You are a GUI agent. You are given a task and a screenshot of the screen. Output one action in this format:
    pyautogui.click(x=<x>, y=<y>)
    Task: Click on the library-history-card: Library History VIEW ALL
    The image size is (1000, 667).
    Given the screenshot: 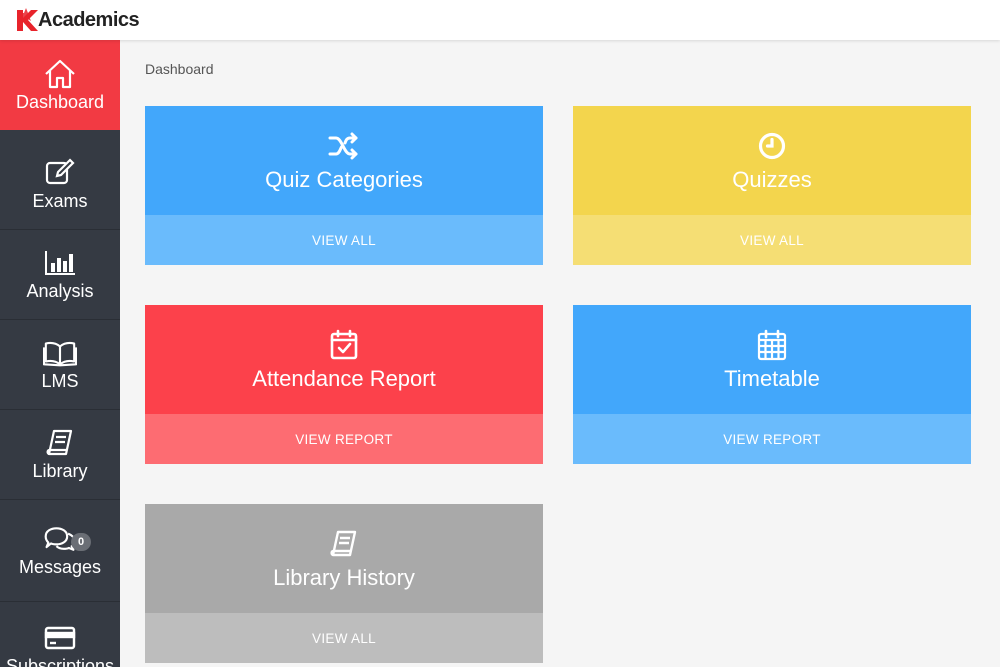 What is the action you would take?
    pyautogui.click(x=344, y=583)
    